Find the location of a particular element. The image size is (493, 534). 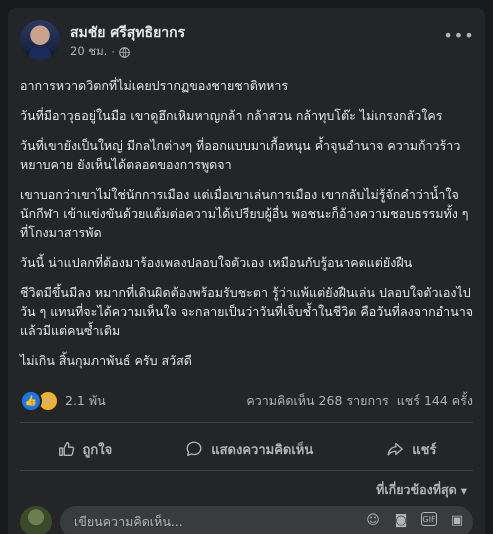

like-label: ถูกใจ is located at coordinates (97, 450).